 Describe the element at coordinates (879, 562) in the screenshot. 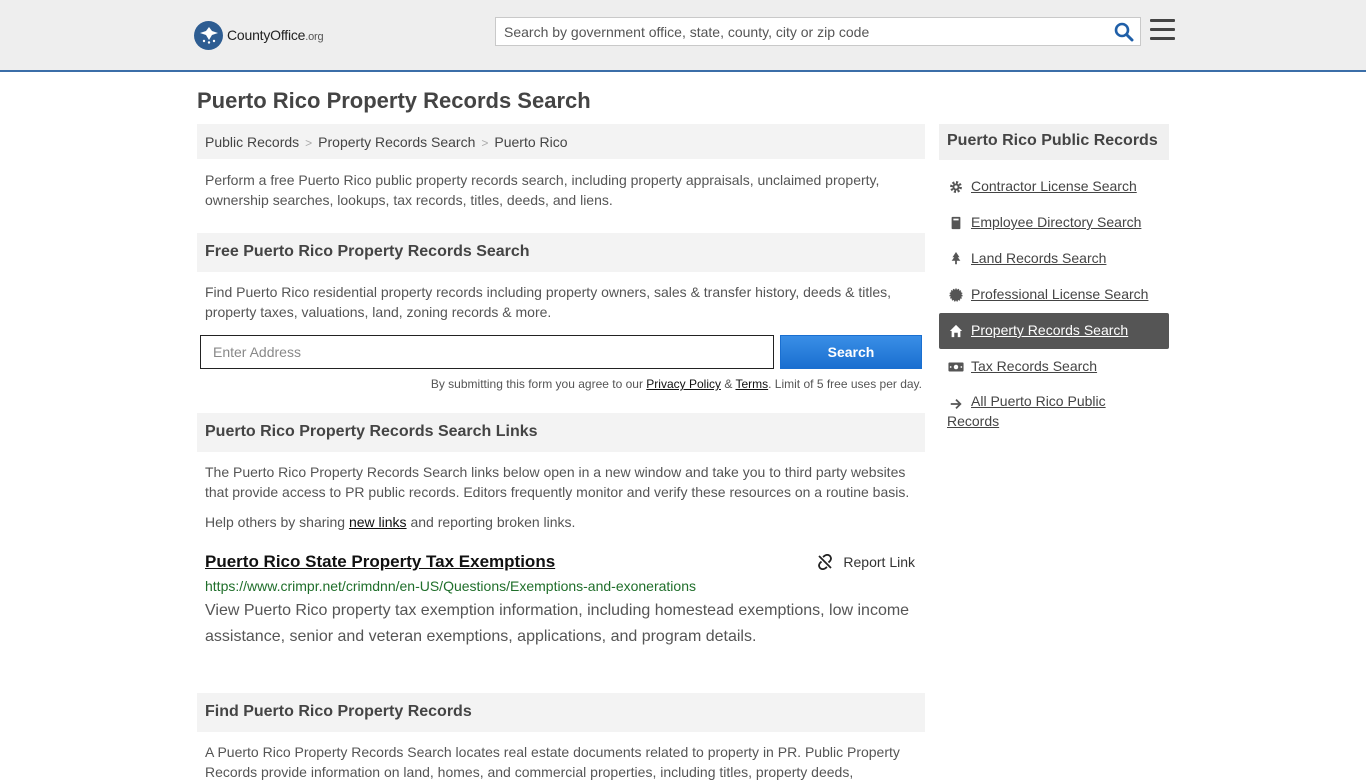

I see `report-link-label: Report Link` at that location.